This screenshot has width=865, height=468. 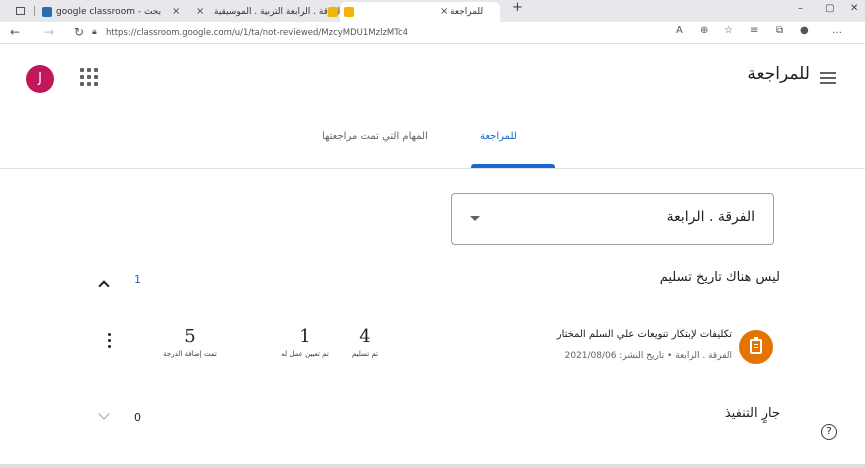 I want to click on chevron-up-icon, so click(x=104, y=286).